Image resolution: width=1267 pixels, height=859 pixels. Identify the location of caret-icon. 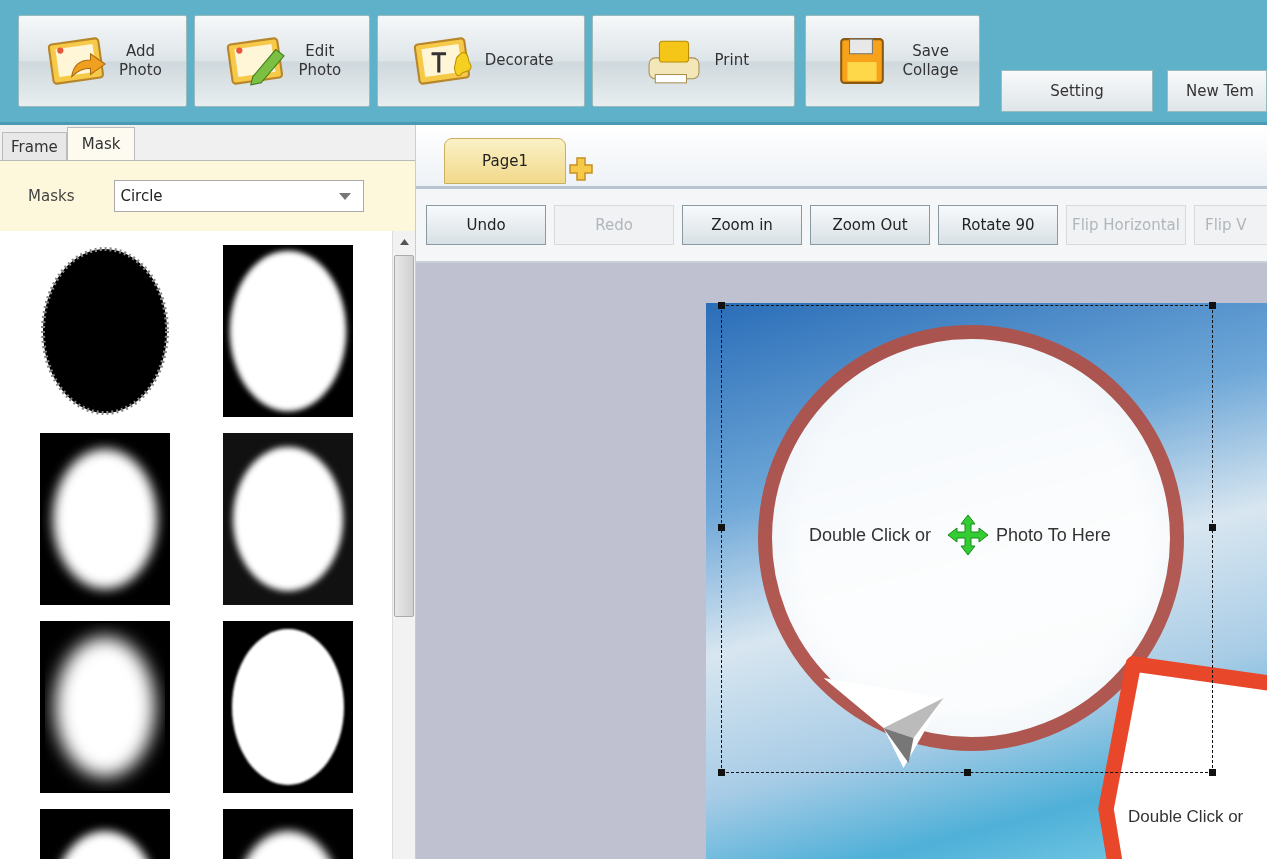
(345, 196).